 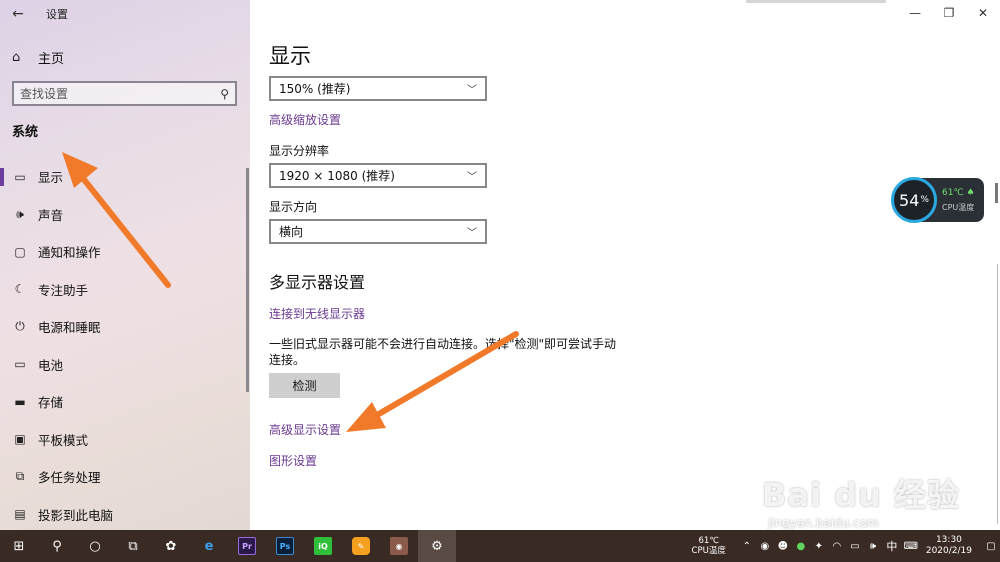 What do you see at coordinates (124, 365) in the screenshot?
I see `sidebar-item-battery: ▭ 电池` at bounding box center [124, 365].